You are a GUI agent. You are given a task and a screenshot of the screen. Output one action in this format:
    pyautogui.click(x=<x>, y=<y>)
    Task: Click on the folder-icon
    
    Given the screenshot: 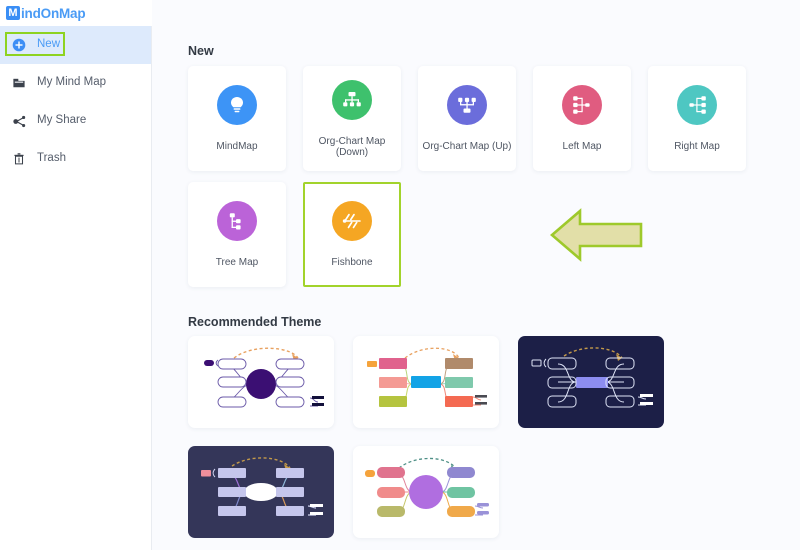 What is the action you would take?
    pyautogui.click(x=19, y=83)
    